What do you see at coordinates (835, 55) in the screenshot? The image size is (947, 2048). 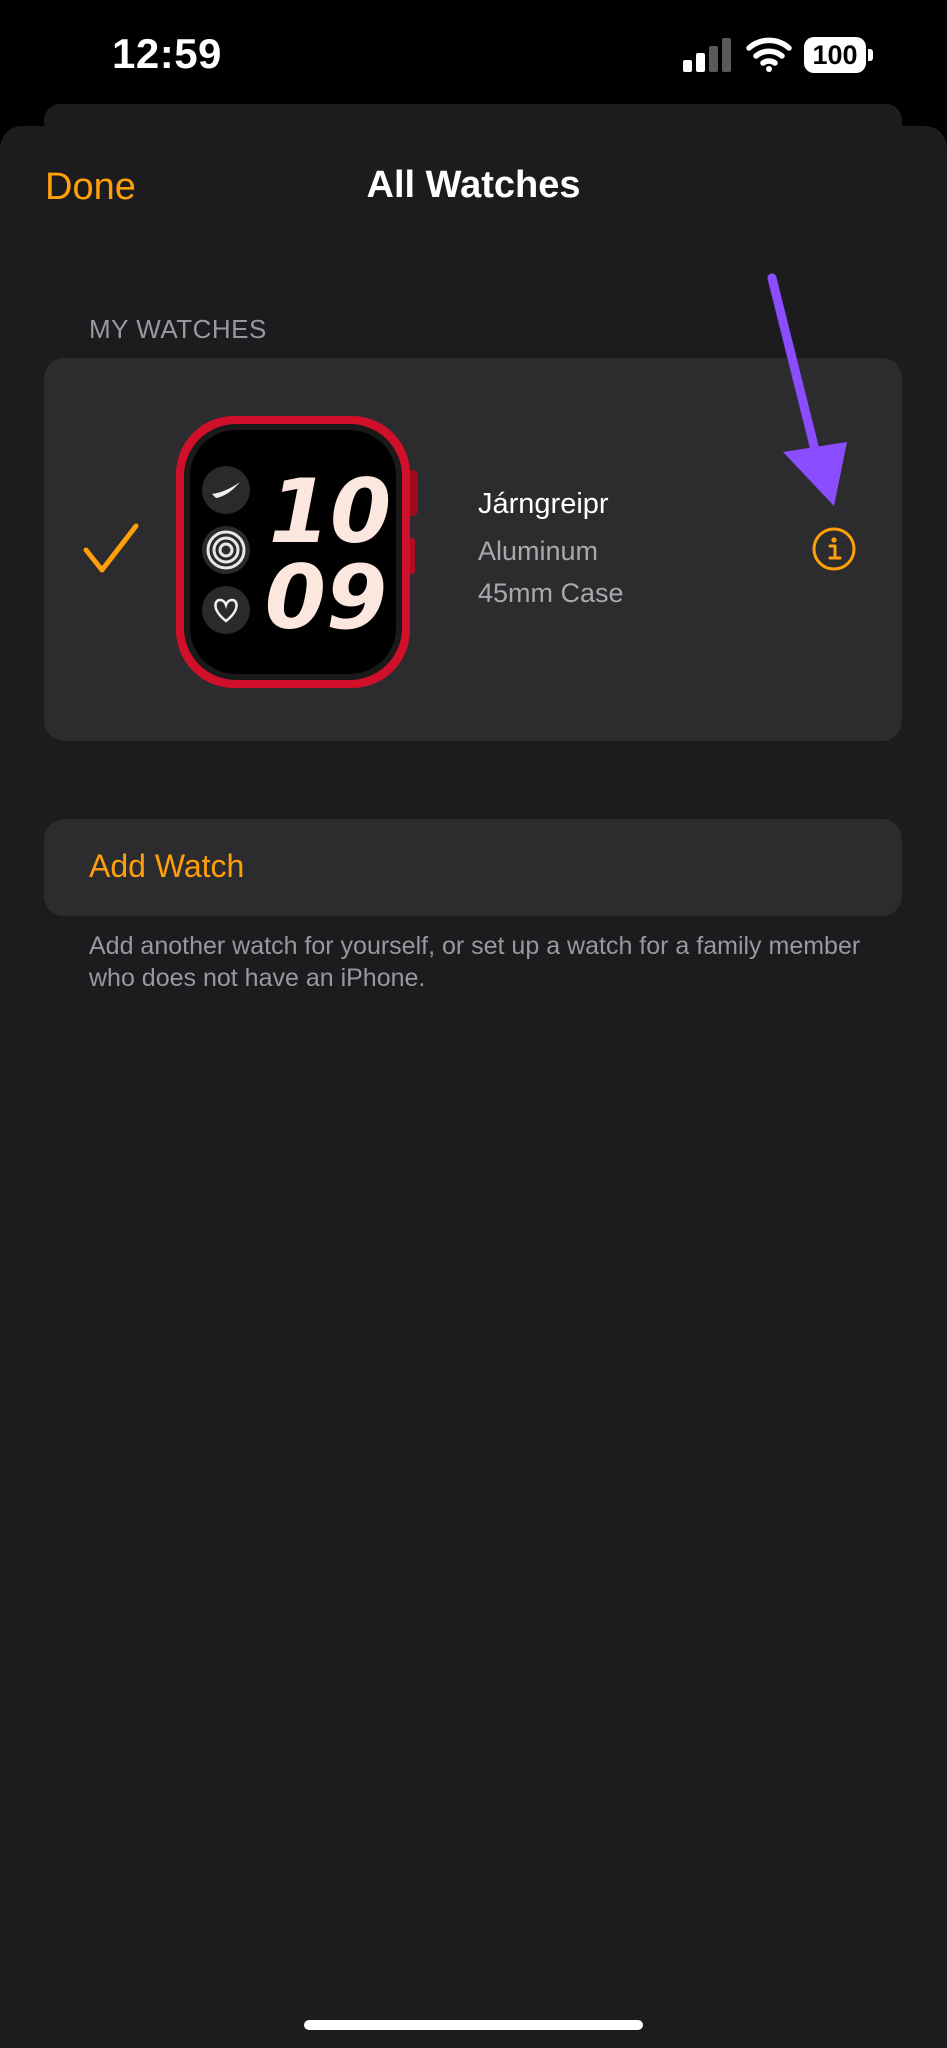 I see `battery-level: 100` at bounding box center [835, 55].